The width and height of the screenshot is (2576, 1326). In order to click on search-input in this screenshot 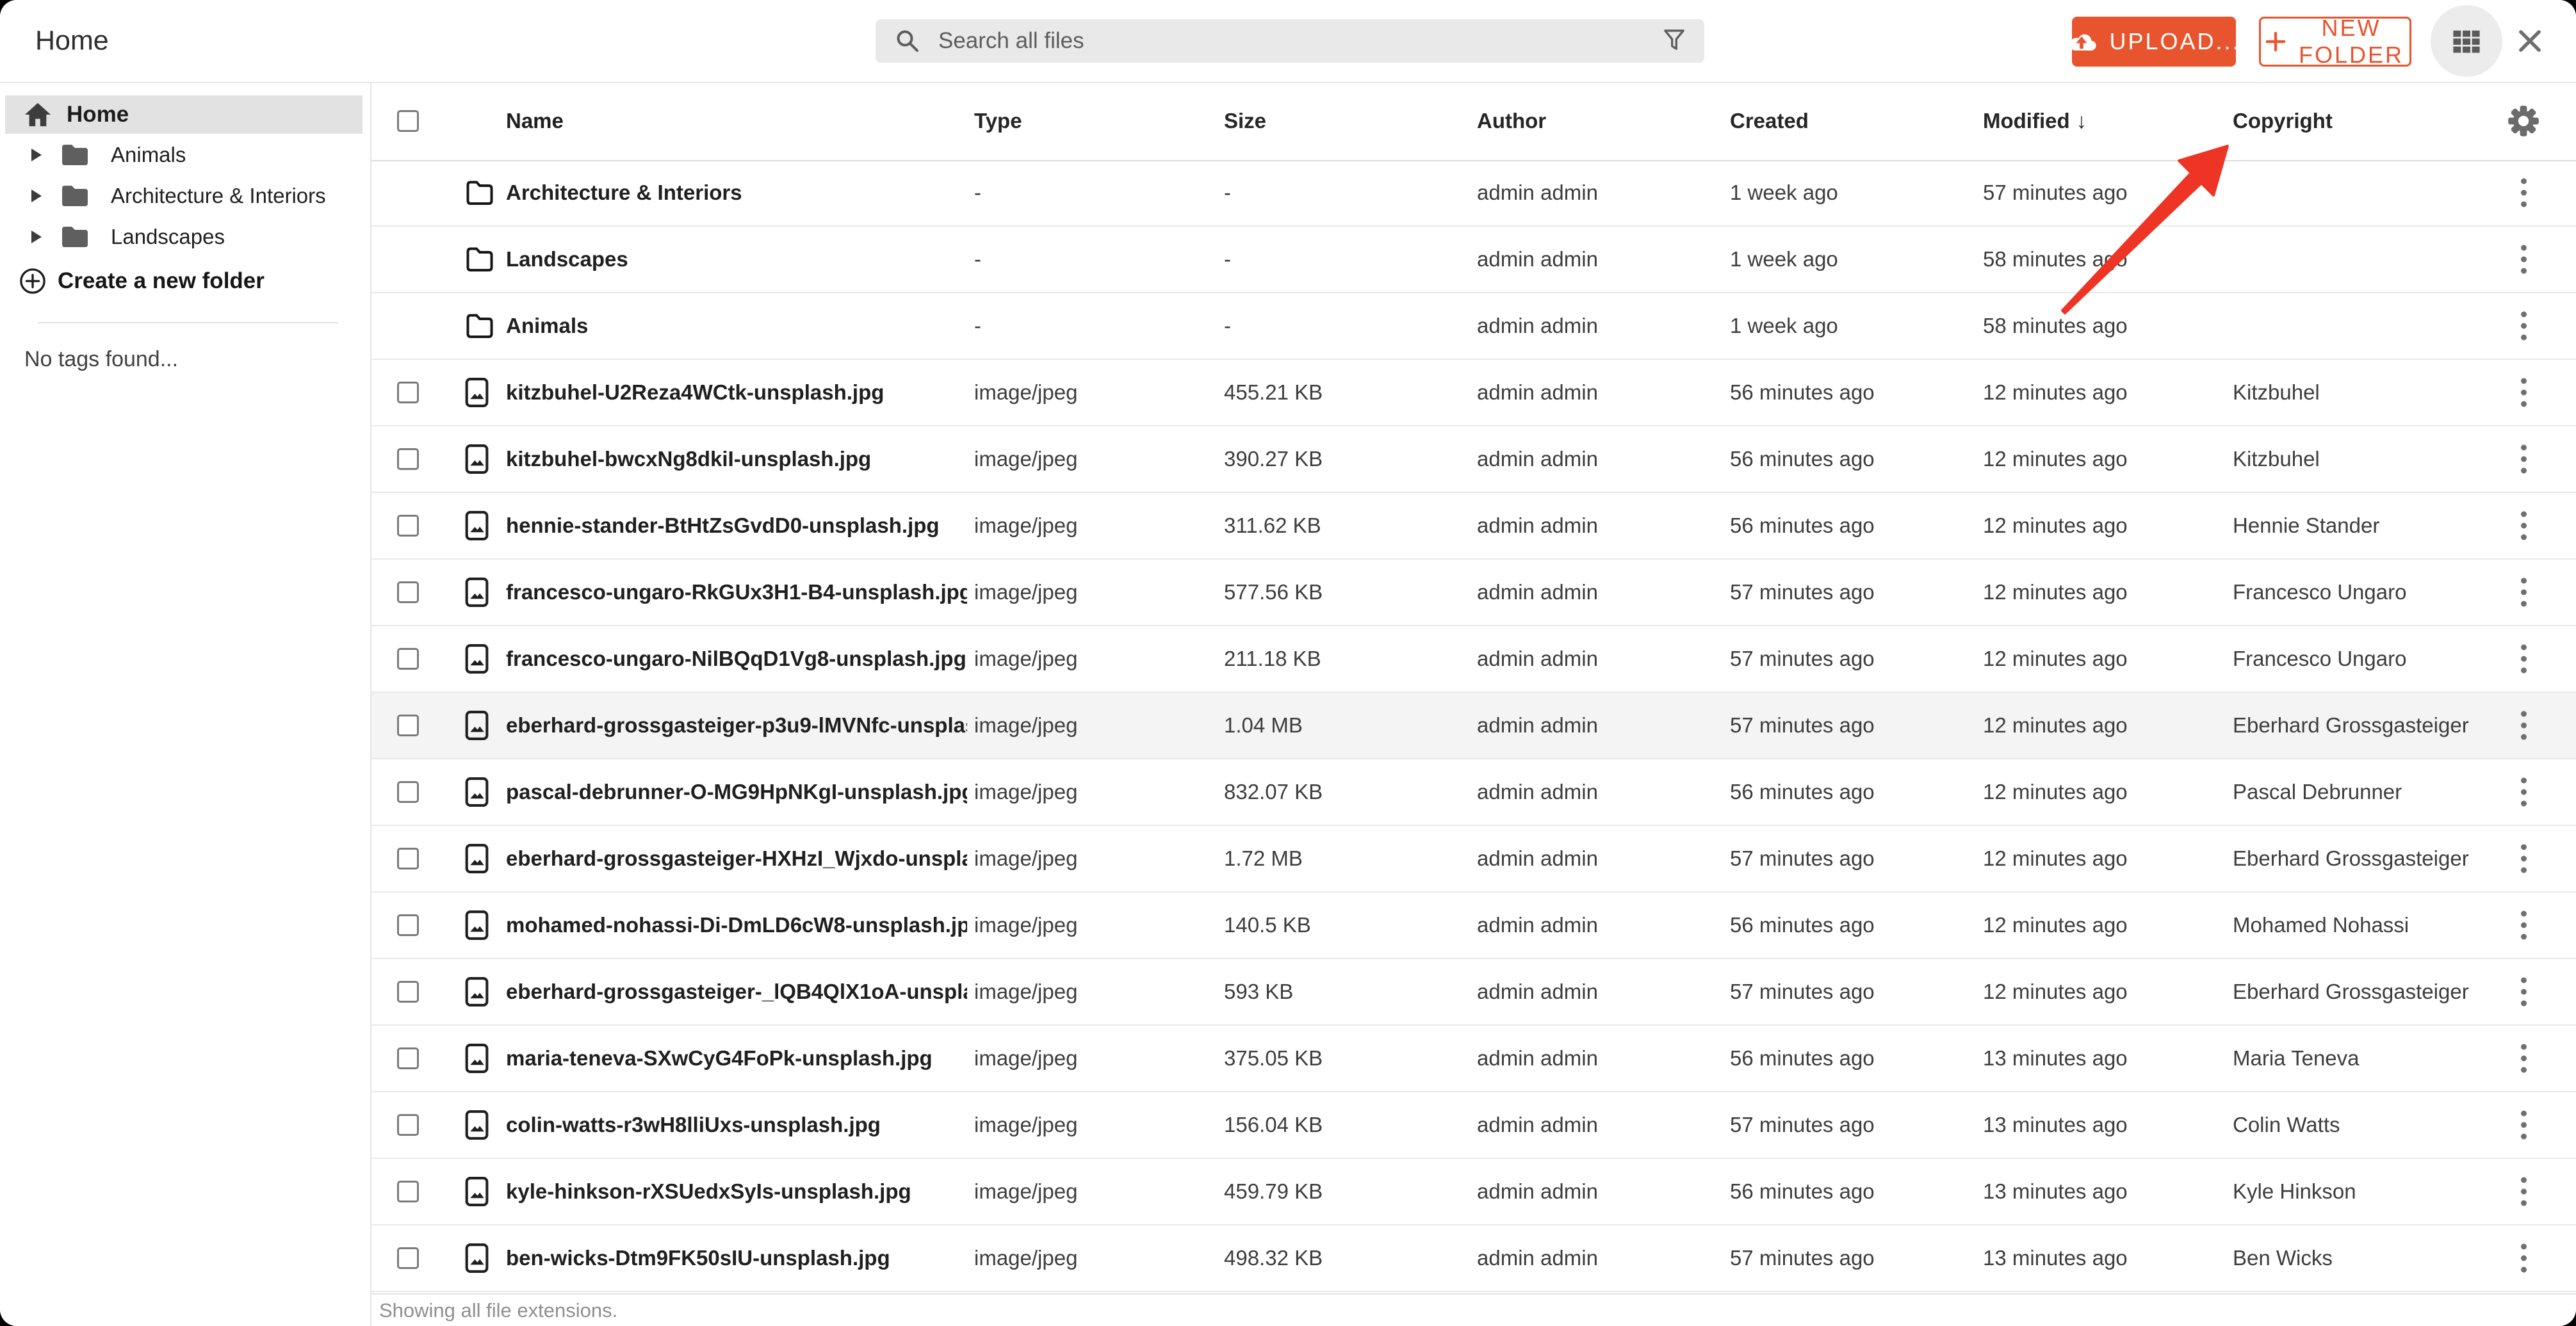, I will do `click(1292, 41)`.